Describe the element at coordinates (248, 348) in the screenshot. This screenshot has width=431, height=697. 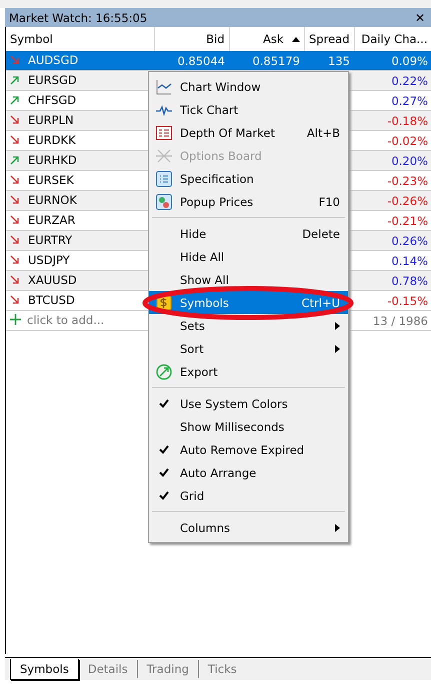
I see `menu-item: Sort` at that location.